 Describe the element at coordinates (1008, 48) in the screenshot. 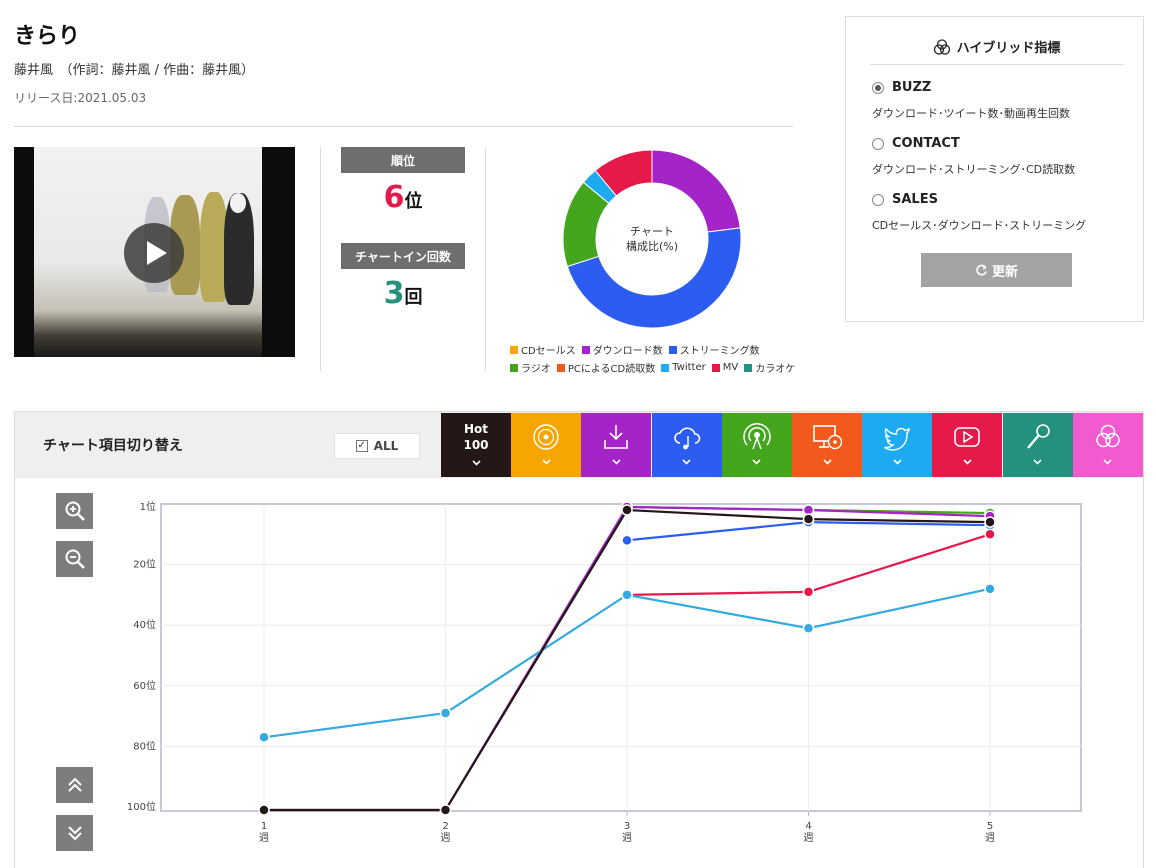

I see `hybrid-title: ハイブリッド指標` at that location.